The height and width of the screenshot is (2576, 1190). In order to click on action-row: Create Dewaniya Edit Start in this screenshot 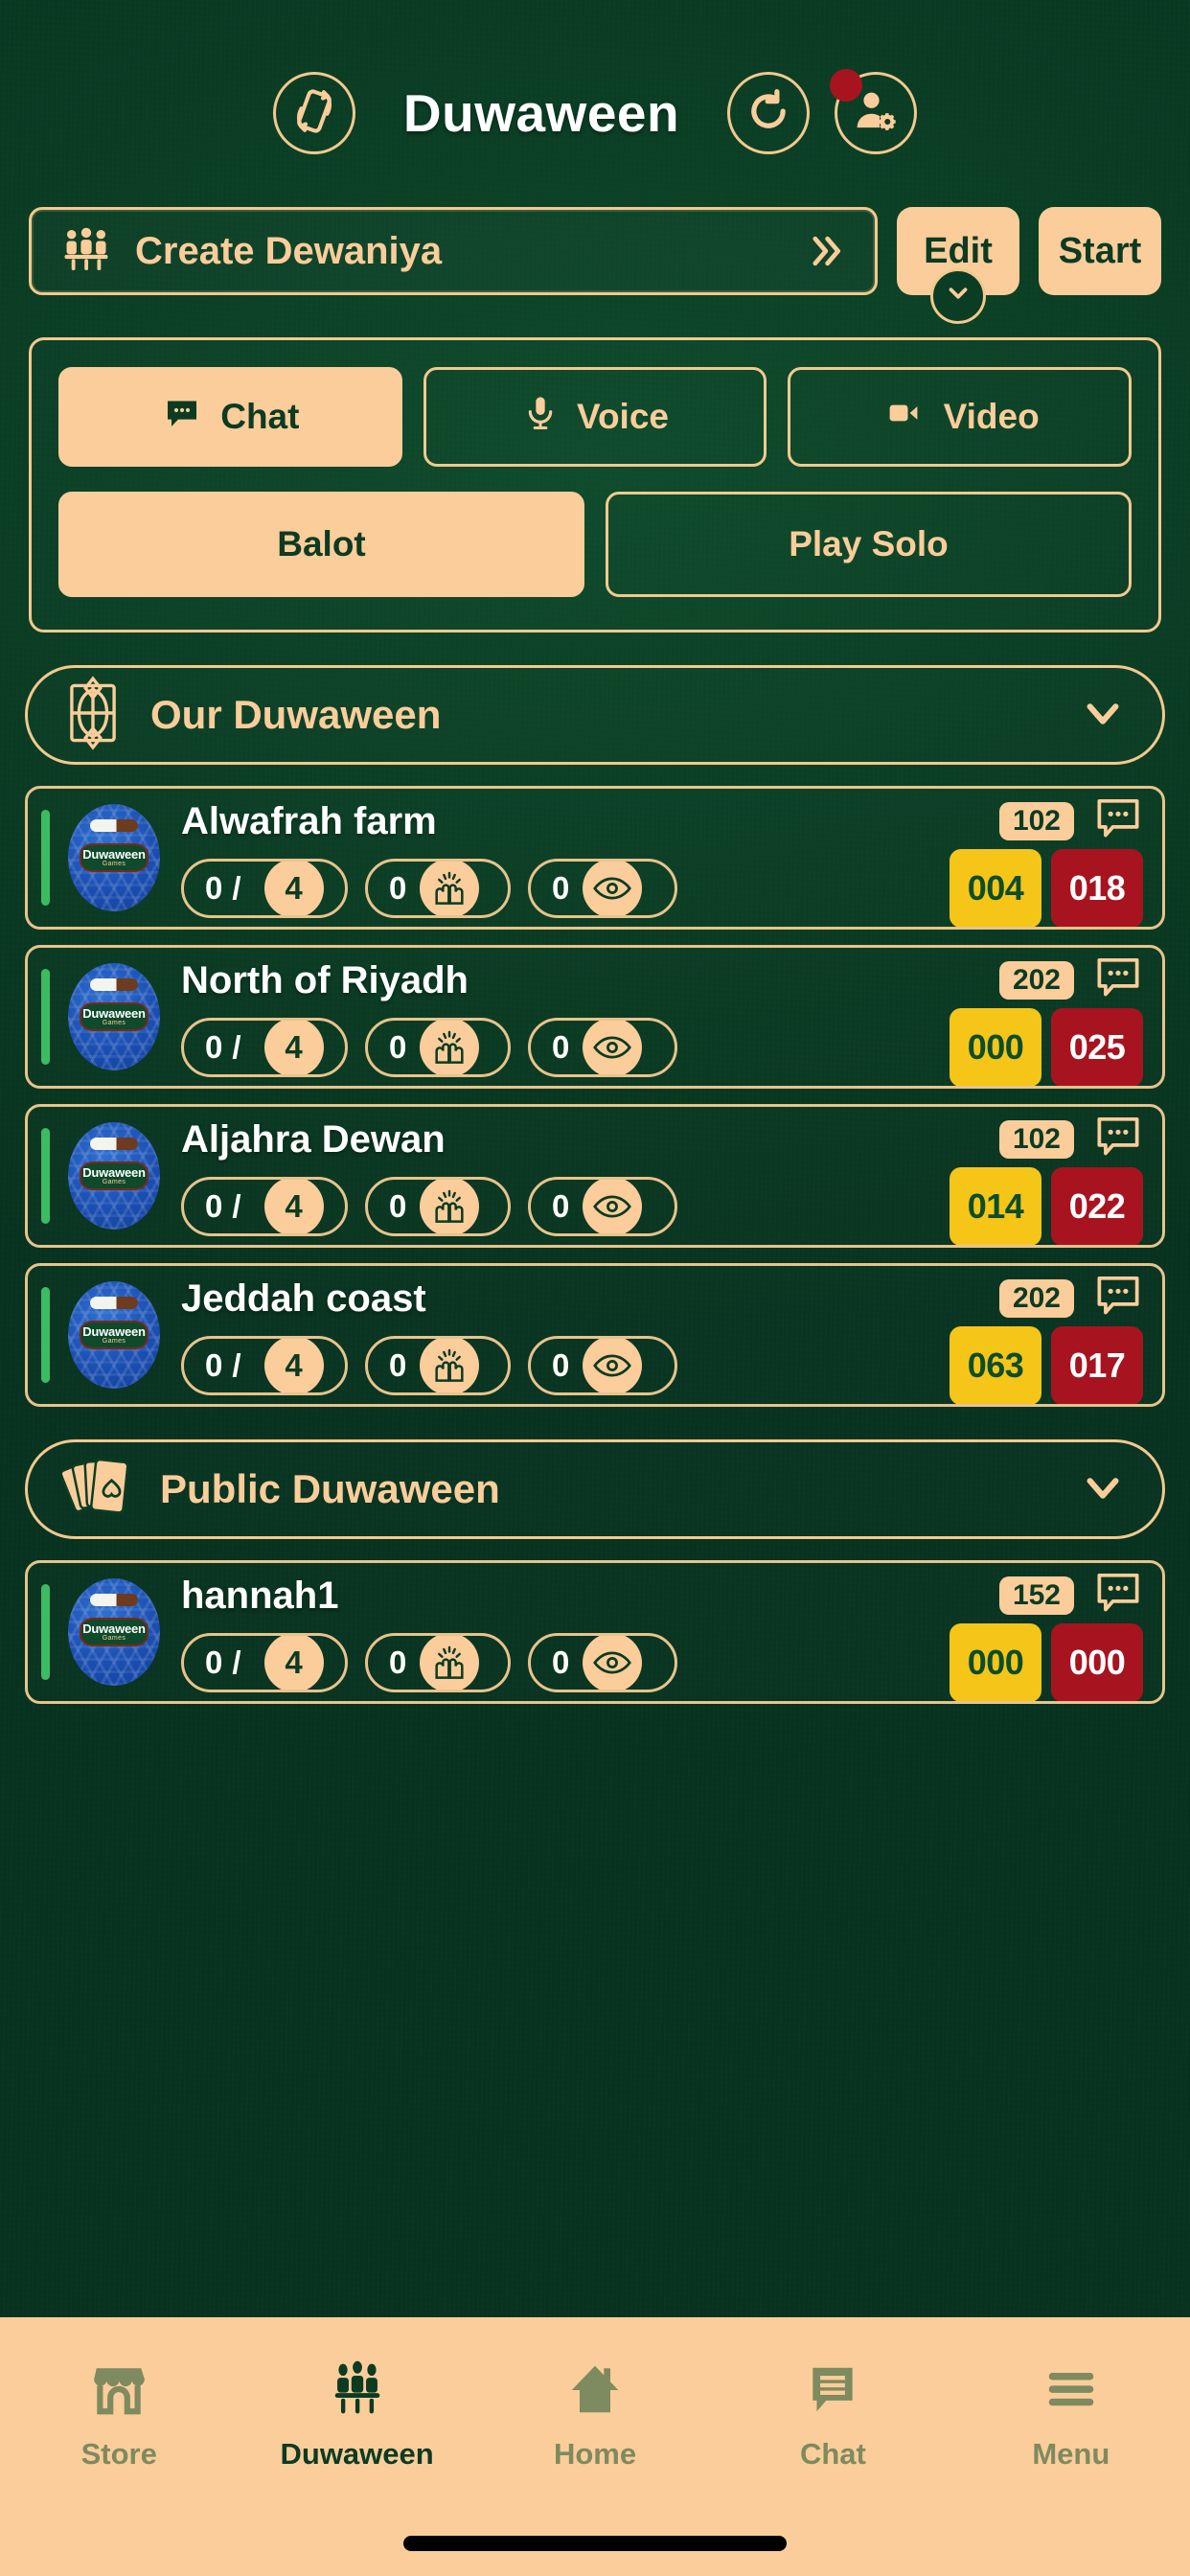, I will do `click(595, 260)`.